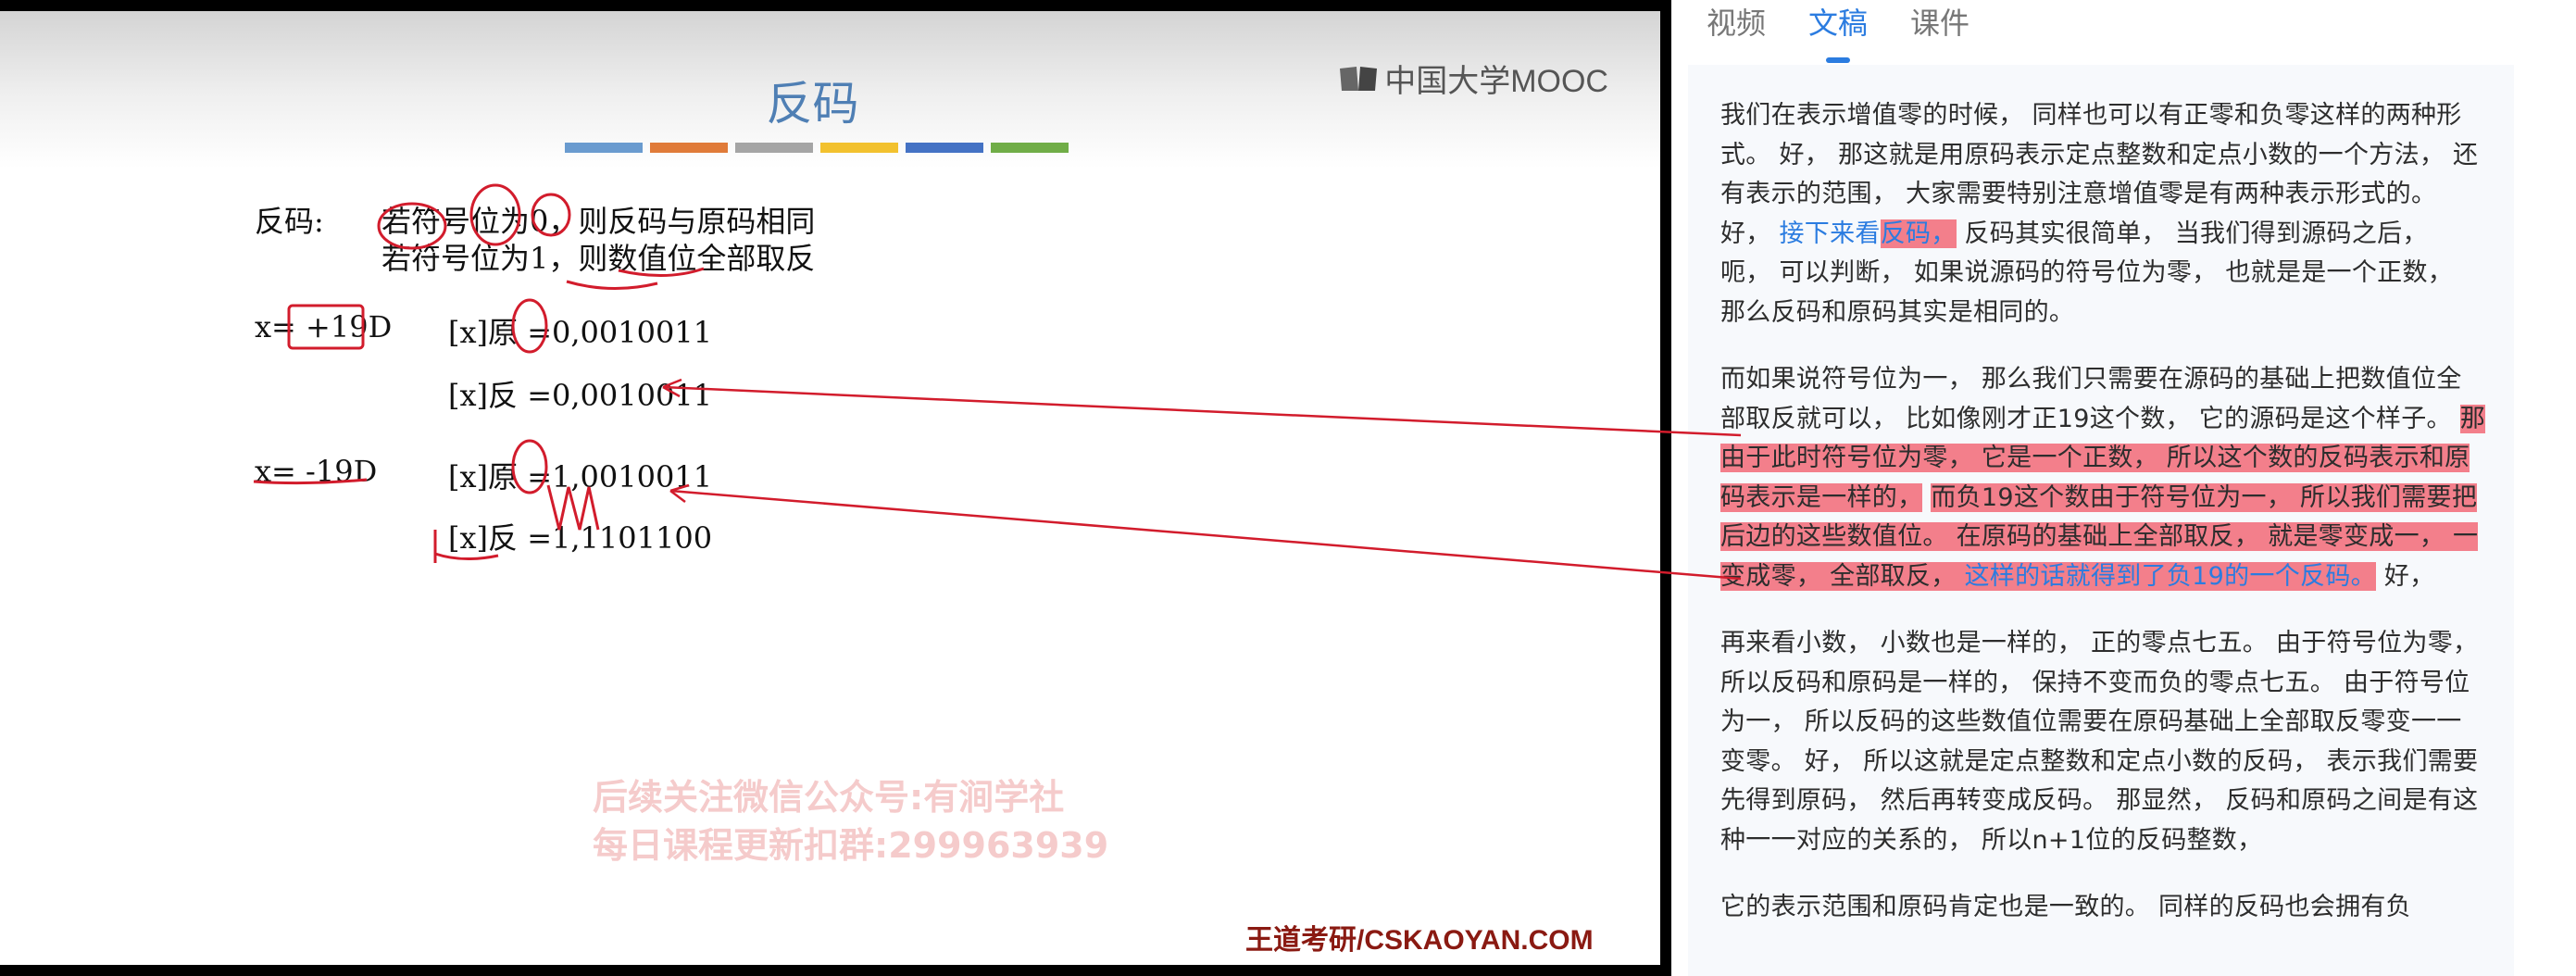  What do you see at coordinates (829, 797) in the screenshot?
I see `watermark-line-1: 后续关注微信公众号:有涧学社` at bounding box center [829, 797].